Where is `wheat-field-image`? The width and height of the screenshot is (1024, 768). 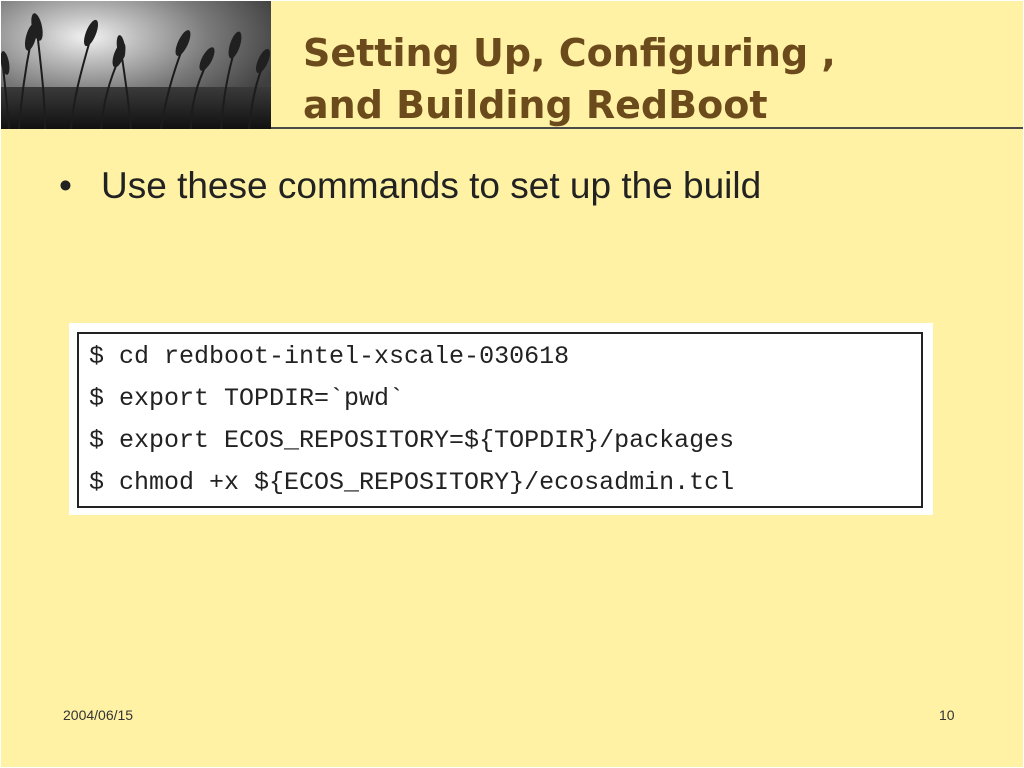
wheat-field-image is located at coordinates (136, 65).